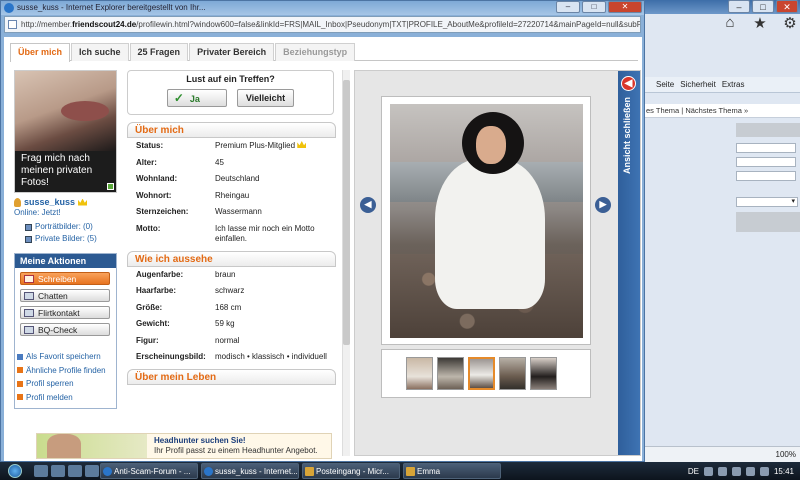  I want to click on tab-25-fragen: 25 Fragen, so click(159, 52).